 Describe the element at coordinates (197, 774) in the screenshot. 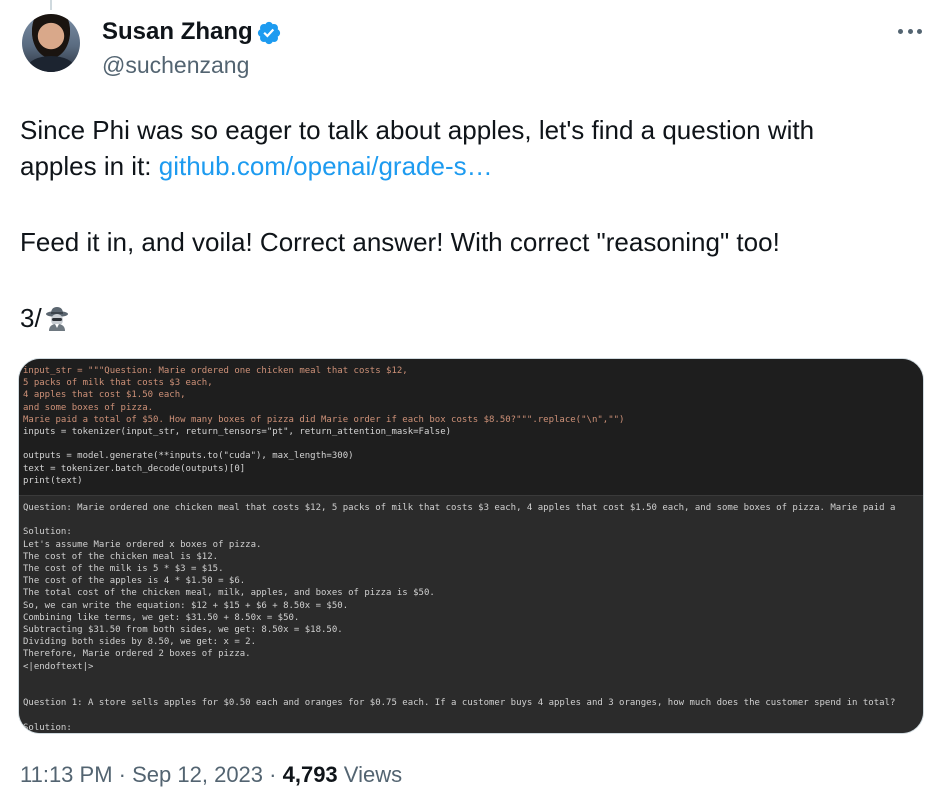

I see `tweet-date: Sep 12, 2023` at that location.